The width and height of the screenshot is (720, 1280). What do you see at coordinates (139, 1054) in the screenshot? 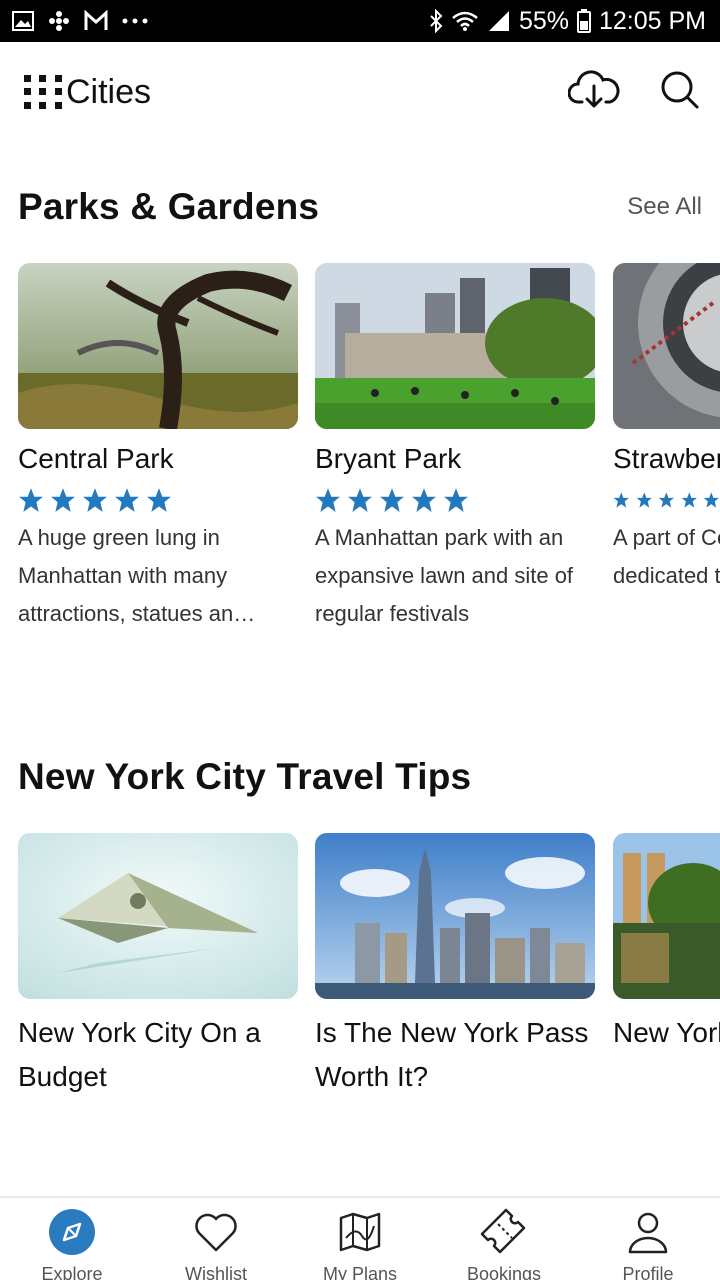
I see `tip-title: New York City On a Budget` at bounding box center [139, 1054].